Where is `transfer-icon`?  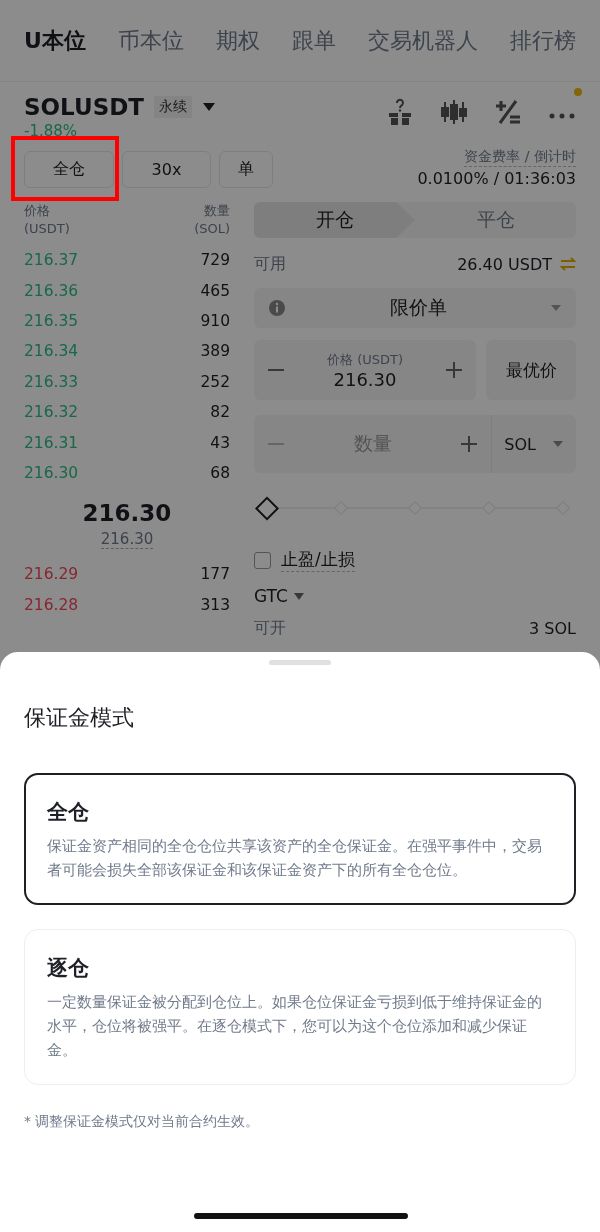 transfer-icon is located at coordinates (568, 264).